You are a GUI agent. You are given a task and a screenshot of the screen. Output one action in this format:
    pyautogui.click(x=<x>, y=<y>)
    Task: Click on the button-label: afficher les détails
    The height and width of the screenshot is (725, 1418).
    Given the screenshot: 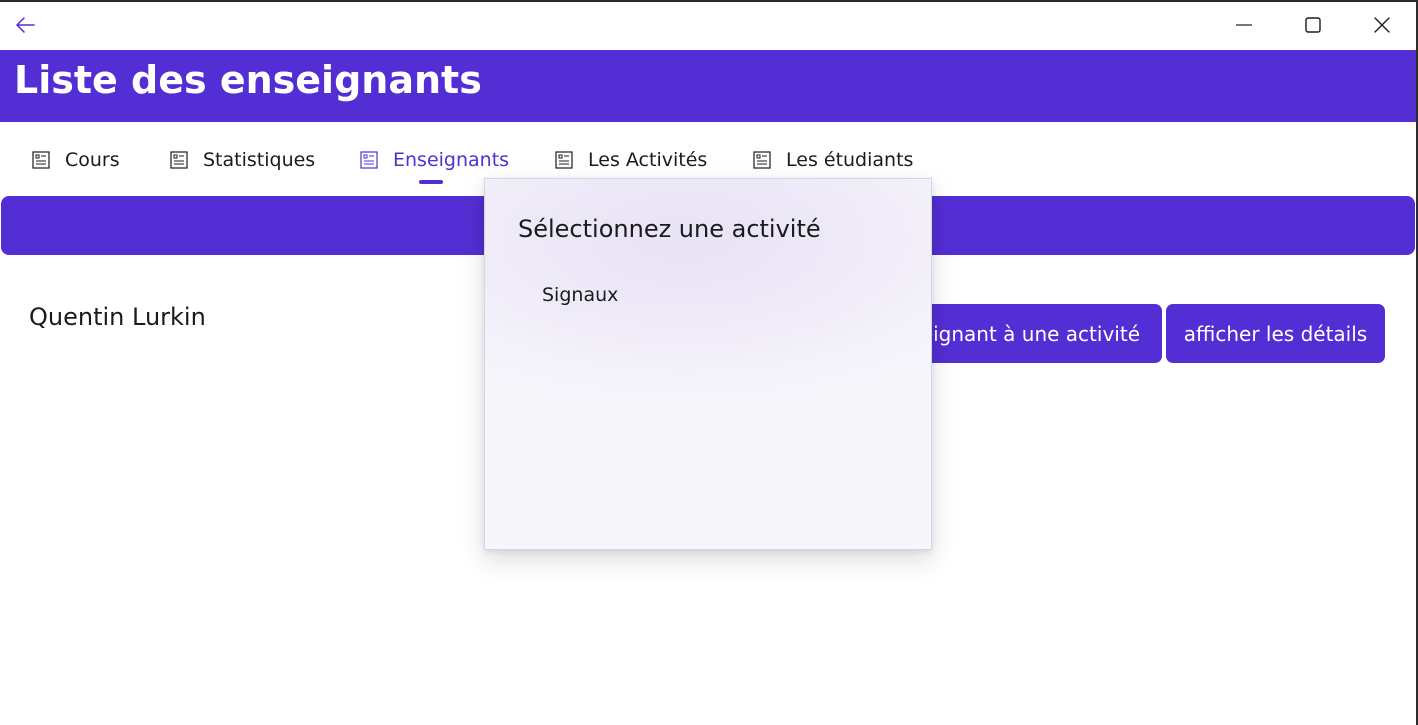 What is the action you would take?
    pyautogui.click(x=1275, y=333)
    